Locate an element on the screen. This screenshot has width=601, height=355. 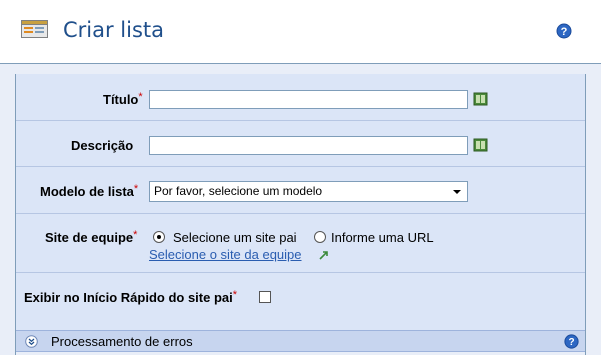
quick-launch-row: Exibir no Início Rápido do site pai* is located at coordinates (300, 296).